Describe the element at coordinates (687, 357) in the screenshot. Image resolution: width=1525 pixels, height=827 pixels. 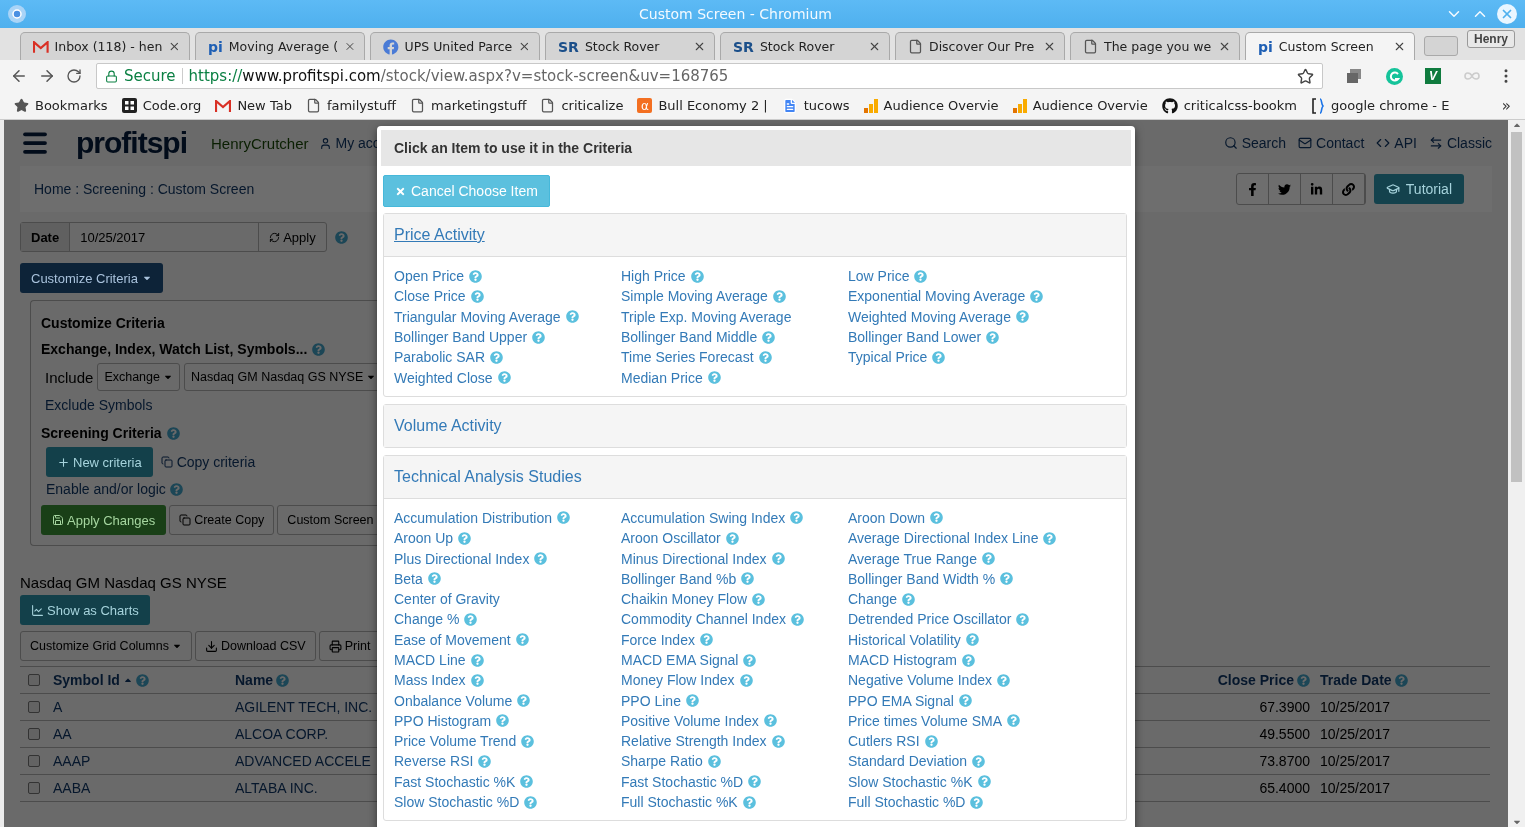
I see `criteria-item: Time Series Forecast` at that location.